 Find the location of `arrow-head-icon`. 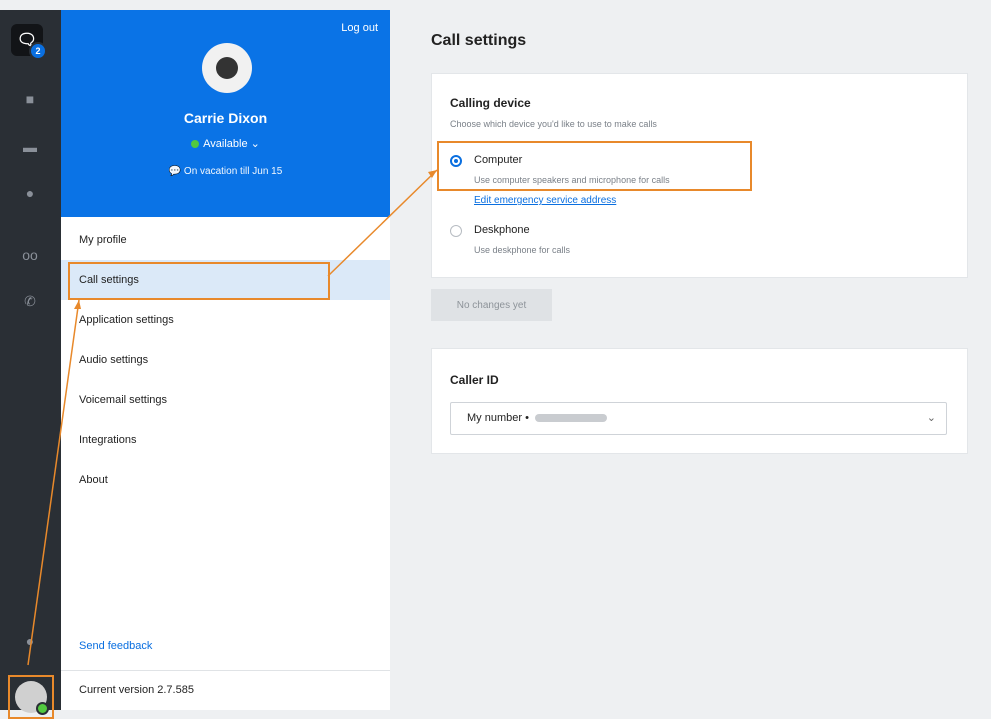

arrow-head-icon is located at coordinates (77, 304).